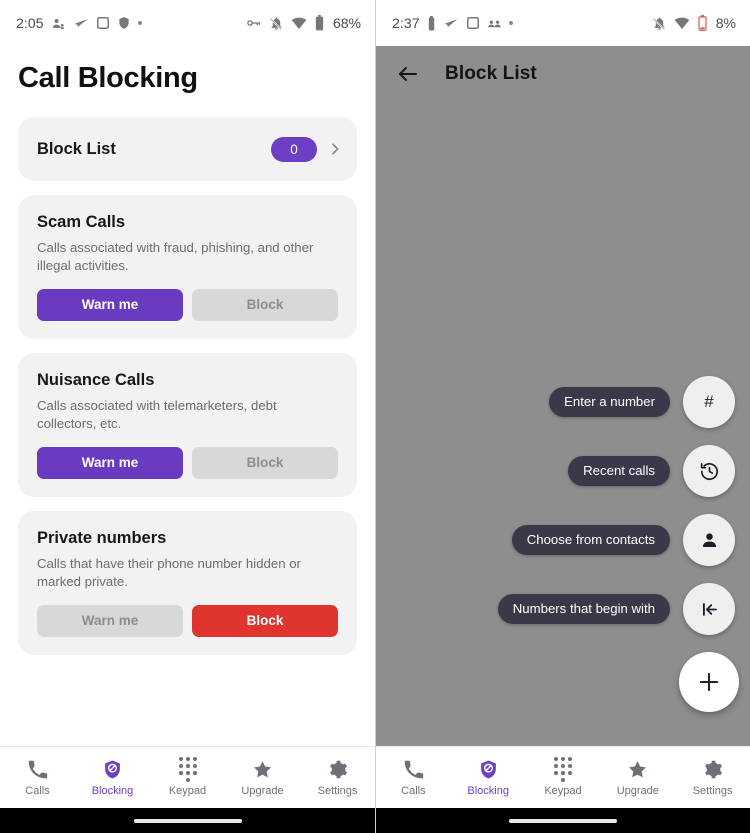 The width and height of the screenshot is (750, 833). What do you see at coordinates (58, 23) in the screenshot?
I see `contacts-sync-icon` at bounding box center [58, 23].